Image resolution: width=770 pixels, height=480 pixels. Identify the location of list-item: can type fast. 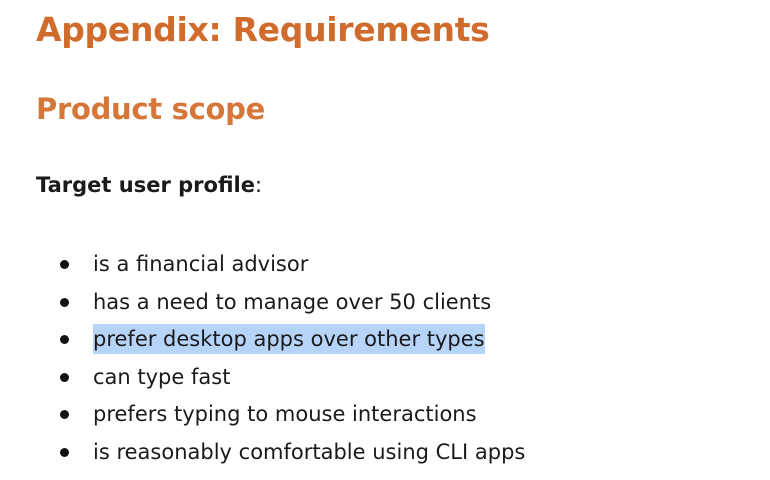
(291, 379).